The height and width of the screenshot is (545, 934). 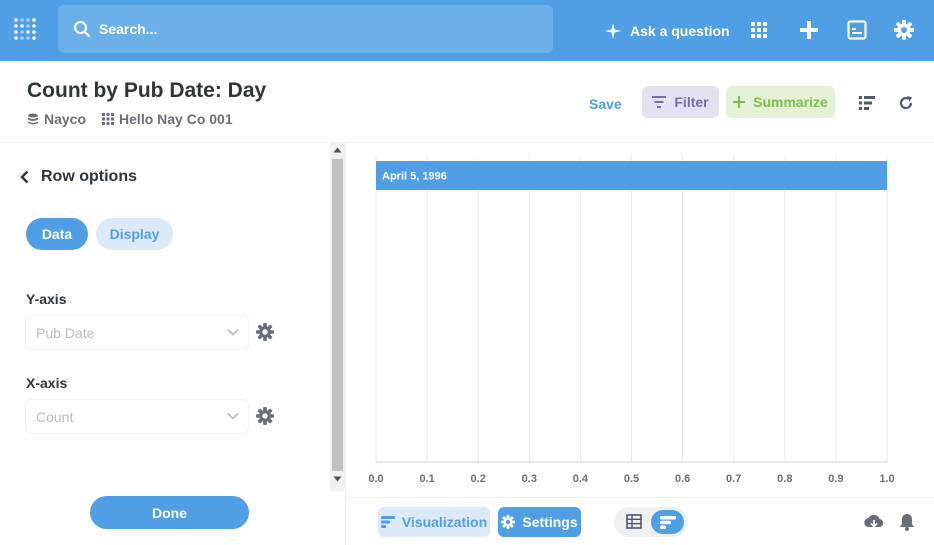 I want to click on ask-question-label: Ask a question, so click(x=680, y=30).